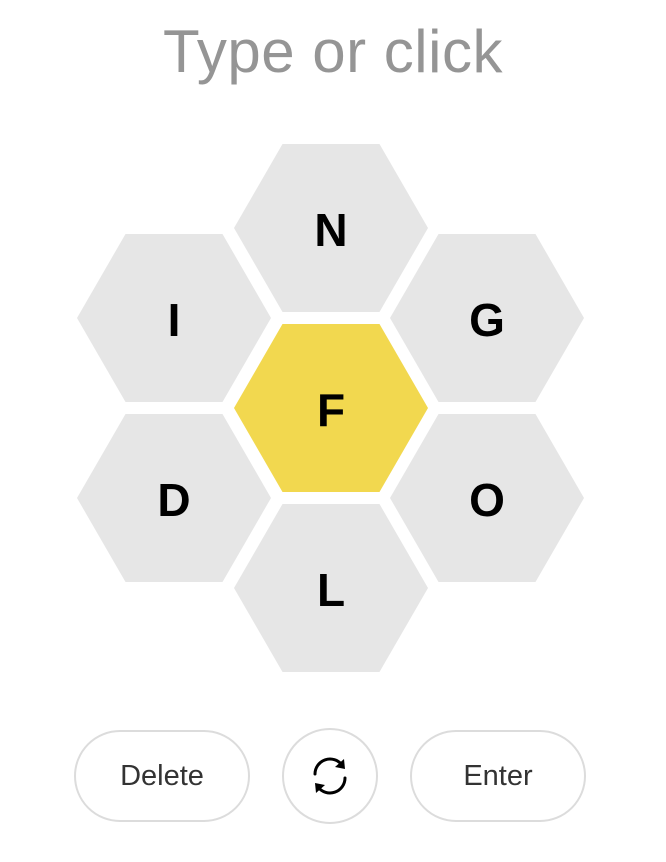 The height and width of the screenshot is (862, 666). I want to click on hive-cell-lower-left-hexagon, so click(174, 498).